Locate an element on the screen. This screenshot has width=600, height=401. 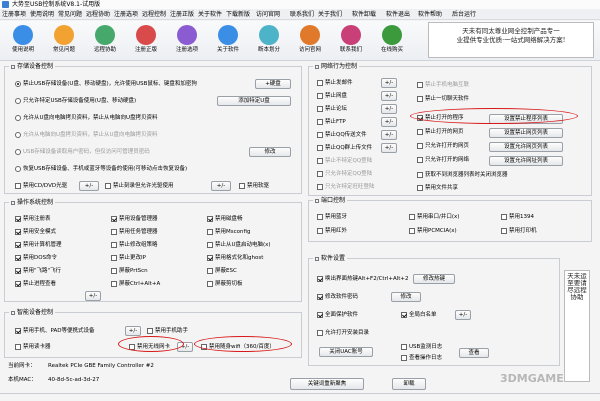
disk-button: +硬盘 is located at coordinates (273, 84).